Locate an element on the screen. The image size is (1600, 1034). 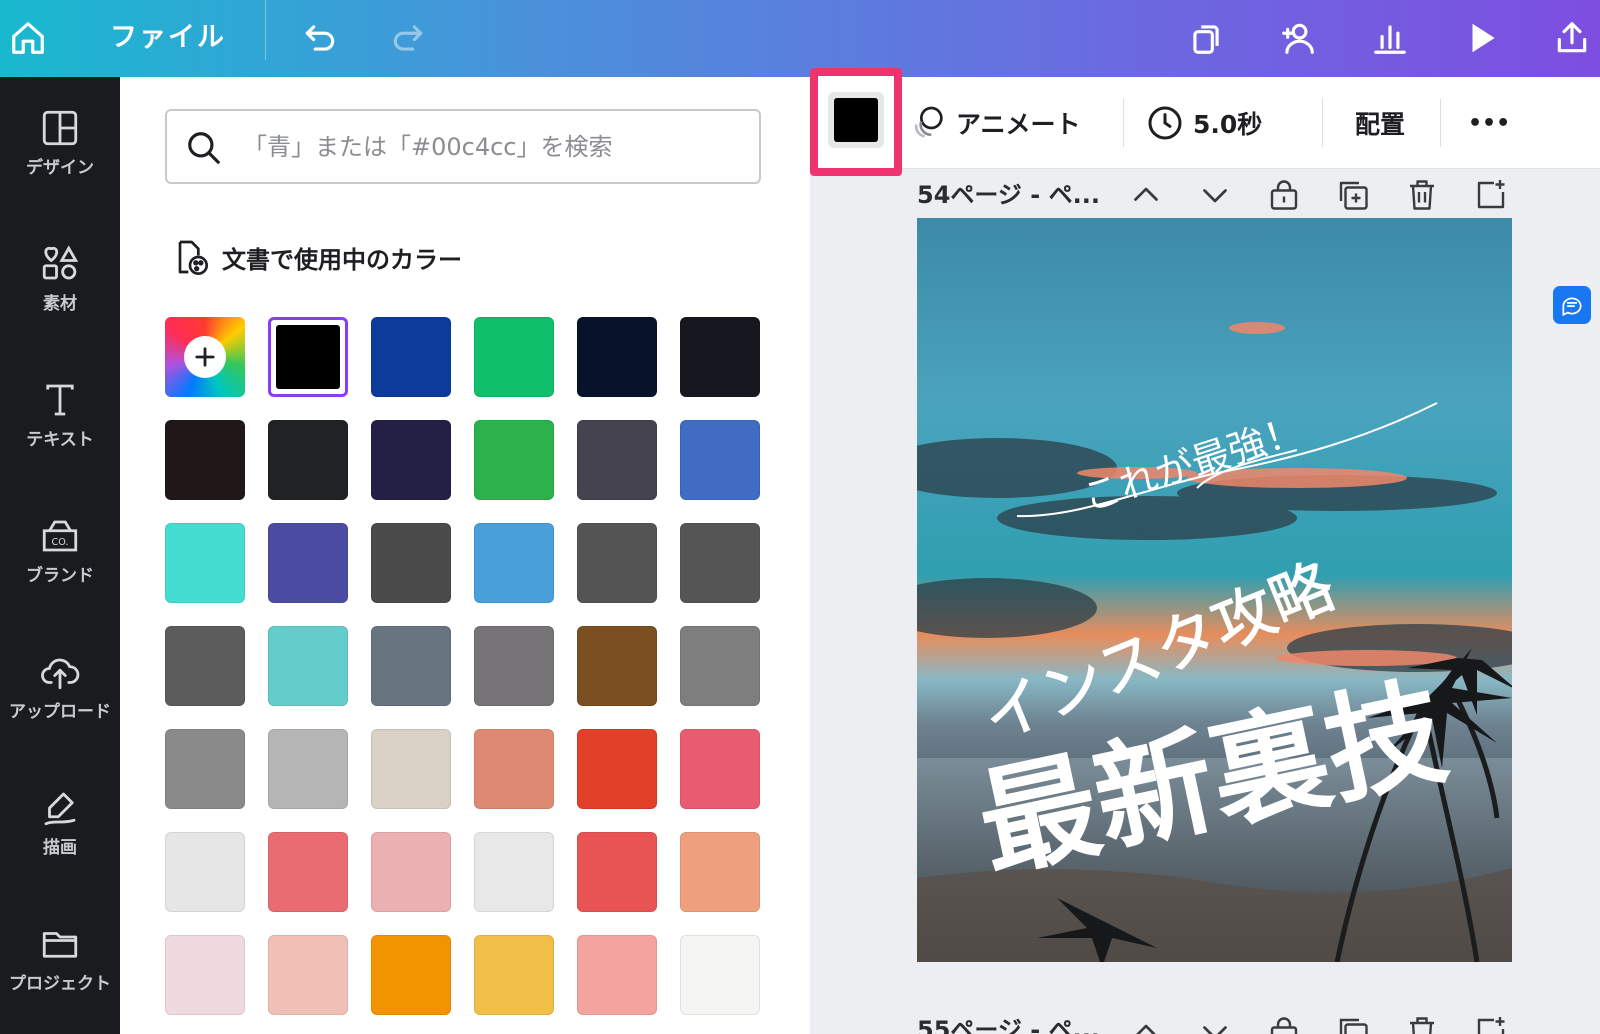
current-color-chip is located at coordinates (856, 120).